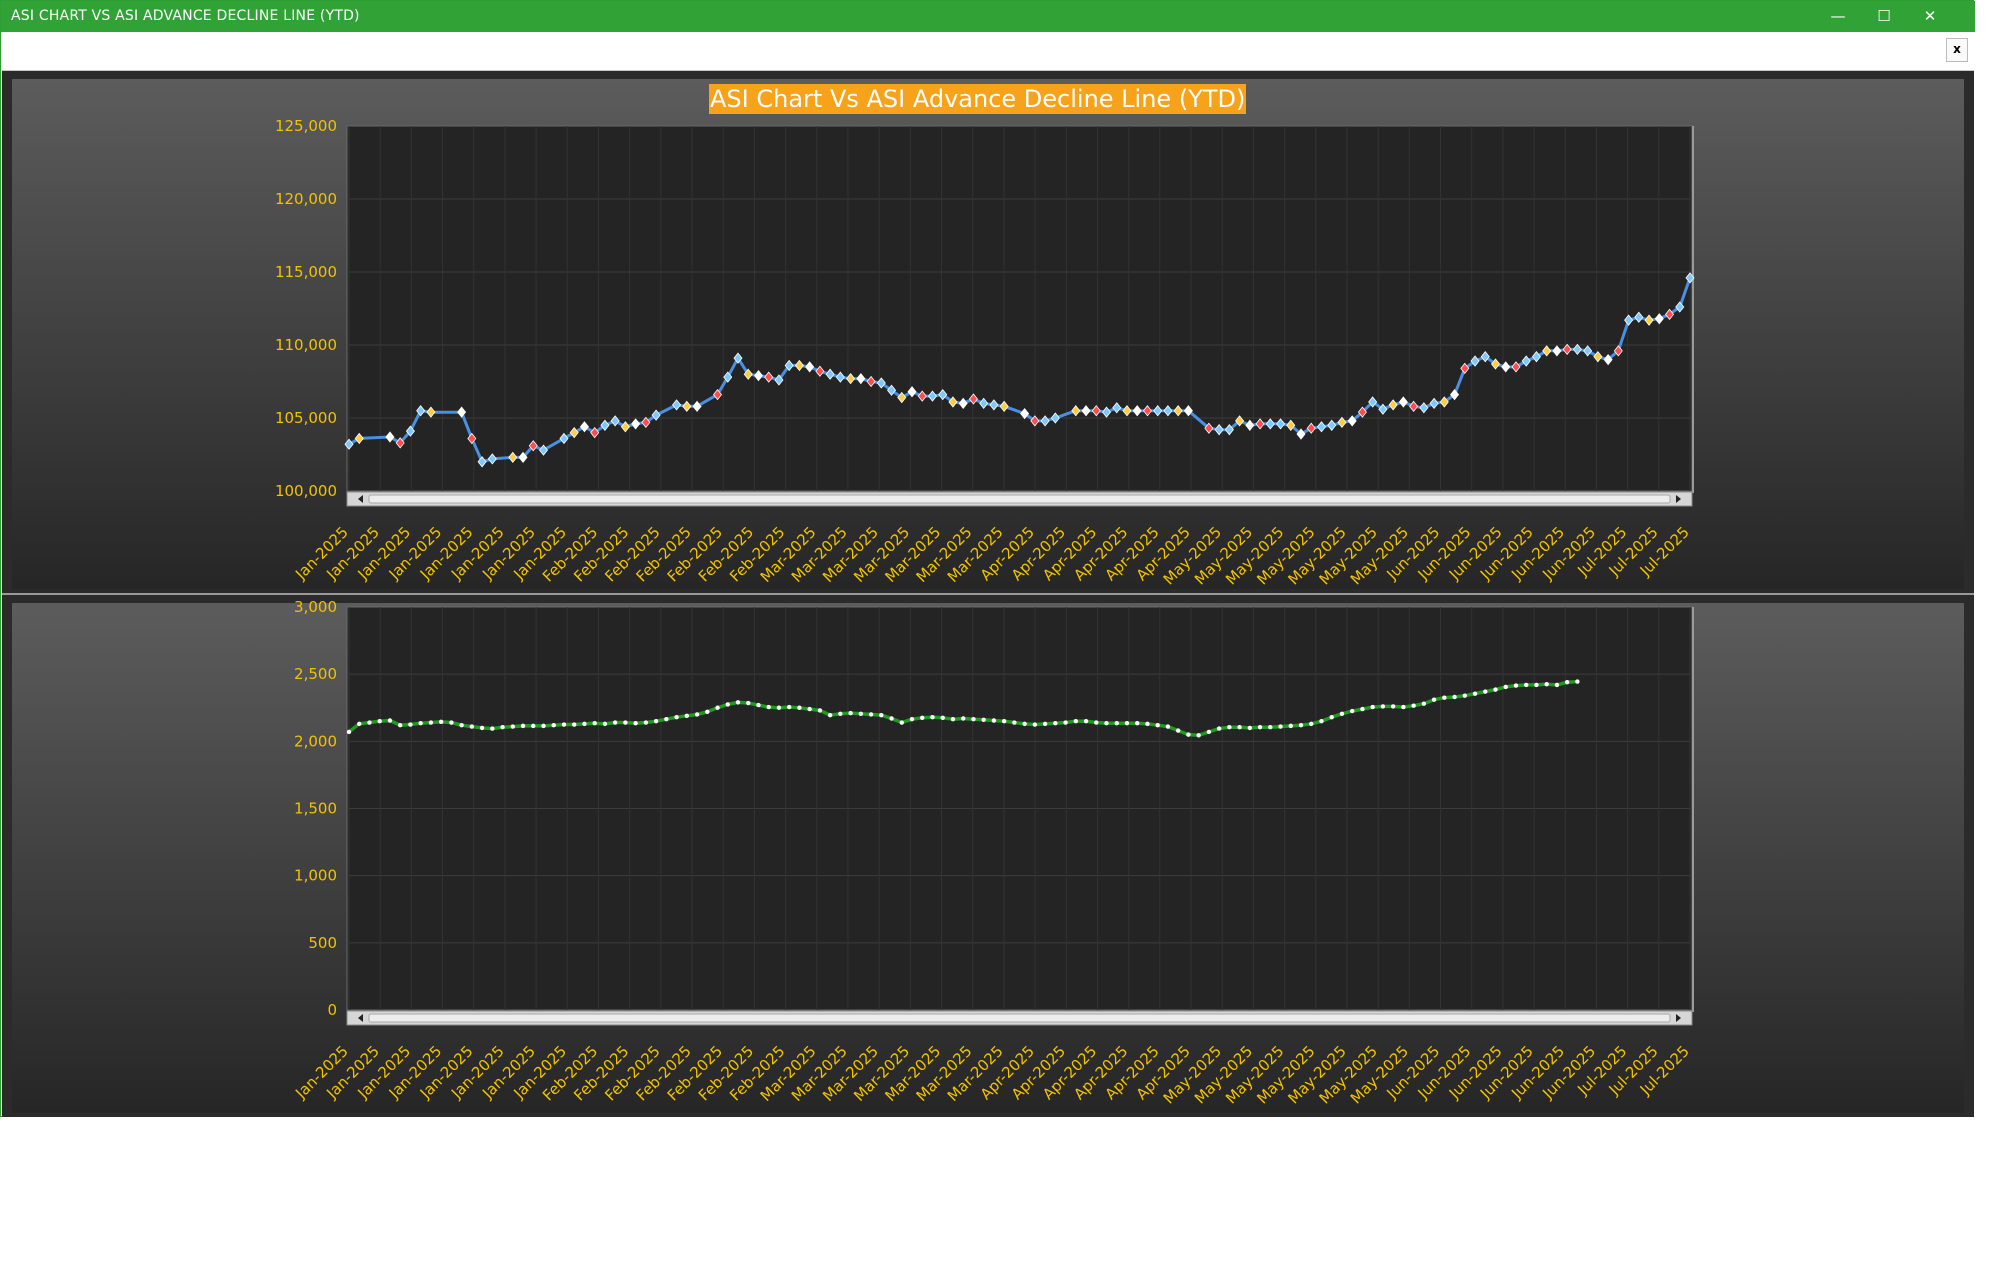 The image size is (2000, 1280). I want to click on minimize-icon: —, so click(1838, 16).